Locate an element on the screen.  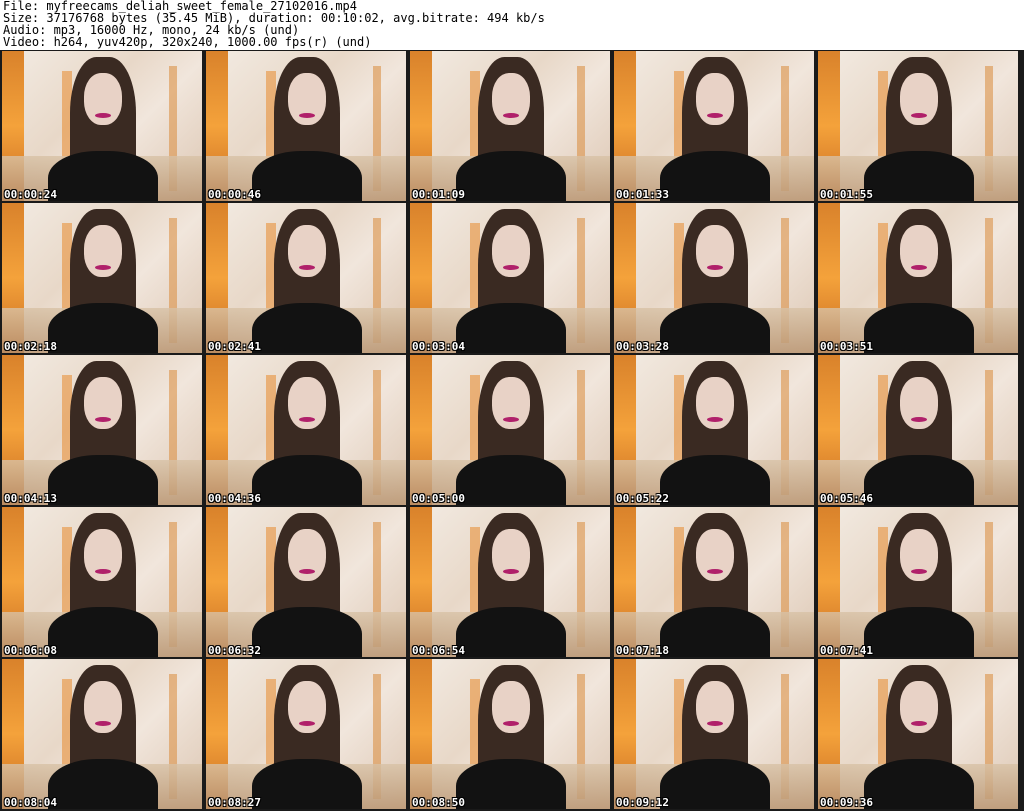
thumbnail: 00:03:28 is located at coordinates (714, 278).